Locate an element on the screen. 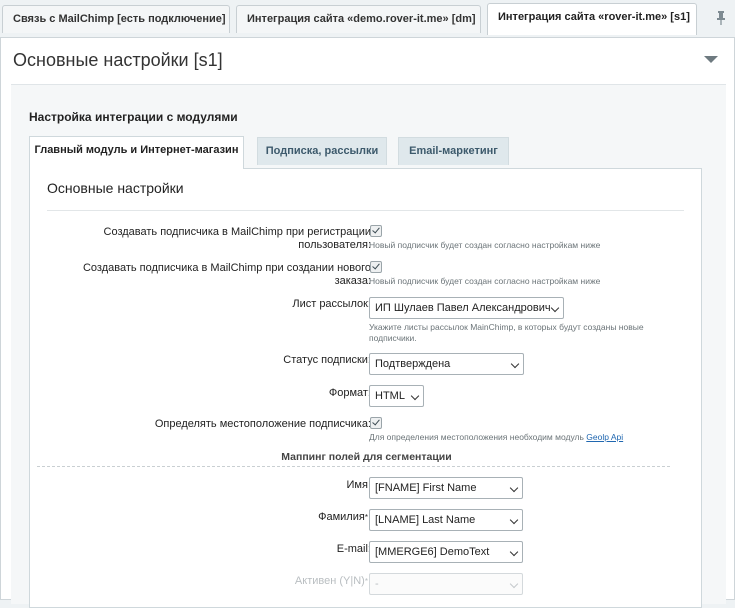  label-line: пользователя: is located at coordinates (334, 245).